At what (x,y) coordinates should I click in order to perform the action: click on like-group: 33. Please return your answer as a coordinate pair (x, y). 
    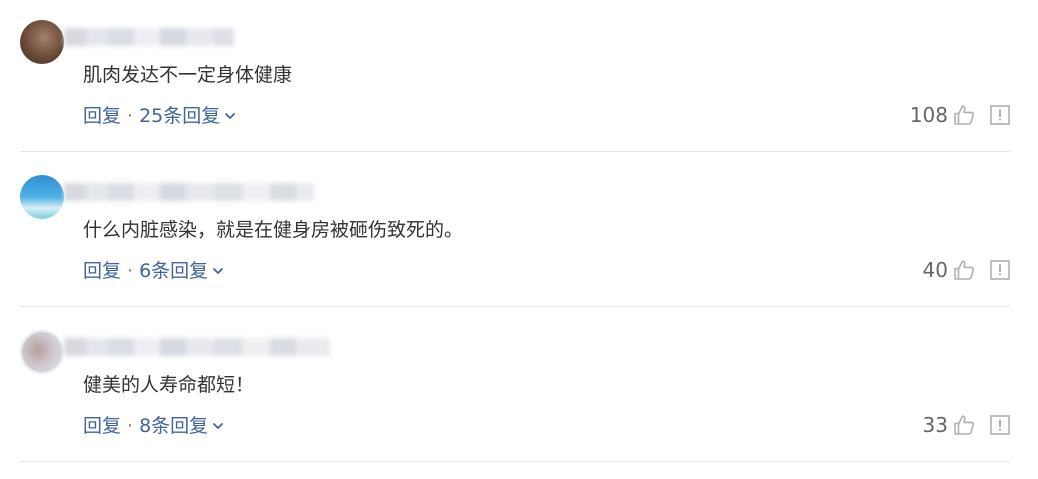
    Looking at the image, I should click on (949, 425).